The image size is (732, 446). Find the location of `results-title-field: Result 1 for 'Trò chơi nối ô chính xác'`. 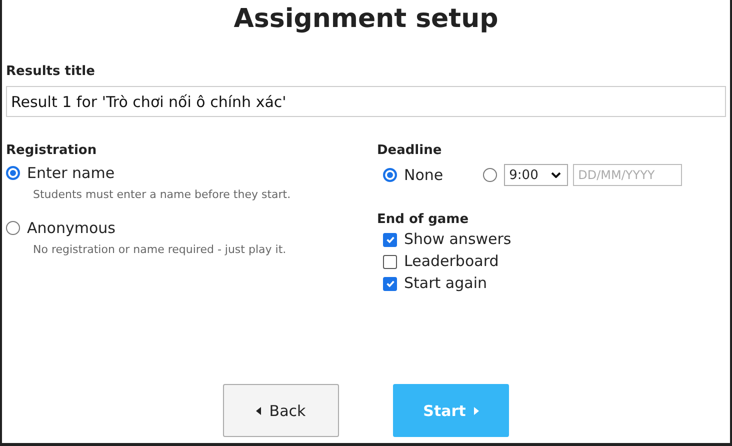

results-title-field: Result 1 for 'Trò chơi nối ô chính xác' is located at coordinates (366, 101).